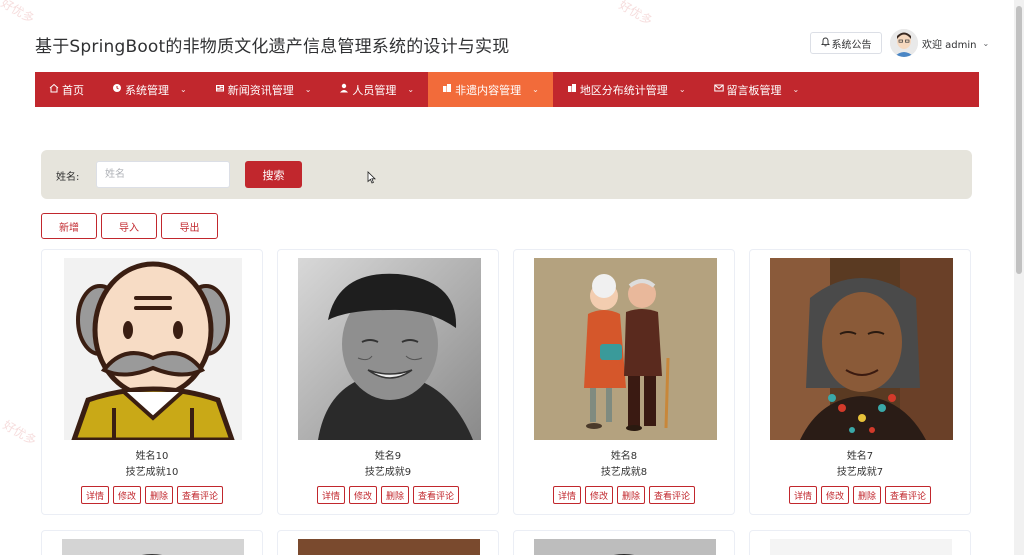 The height and width of the screenshot is (555, 1024). I want to click on search-label: 姓名:, so click(68, 177).